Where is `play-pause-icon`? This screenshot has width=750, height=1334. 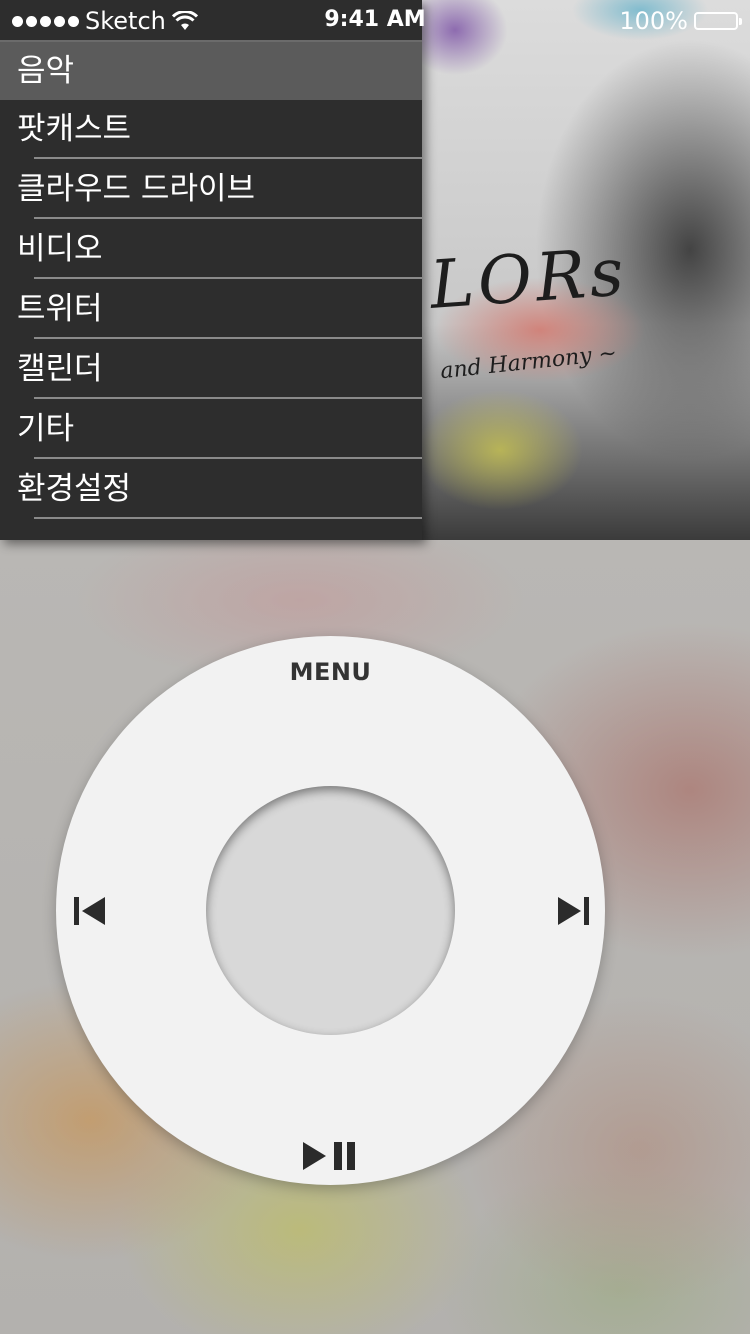
play-pause-icon is located at coordinates (331, 1156).